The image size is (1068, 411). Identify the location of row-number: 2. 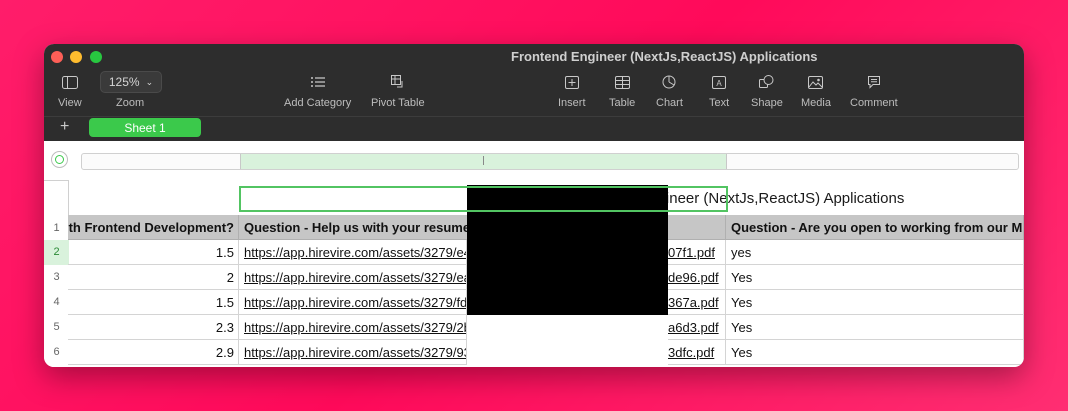
(56, 252).